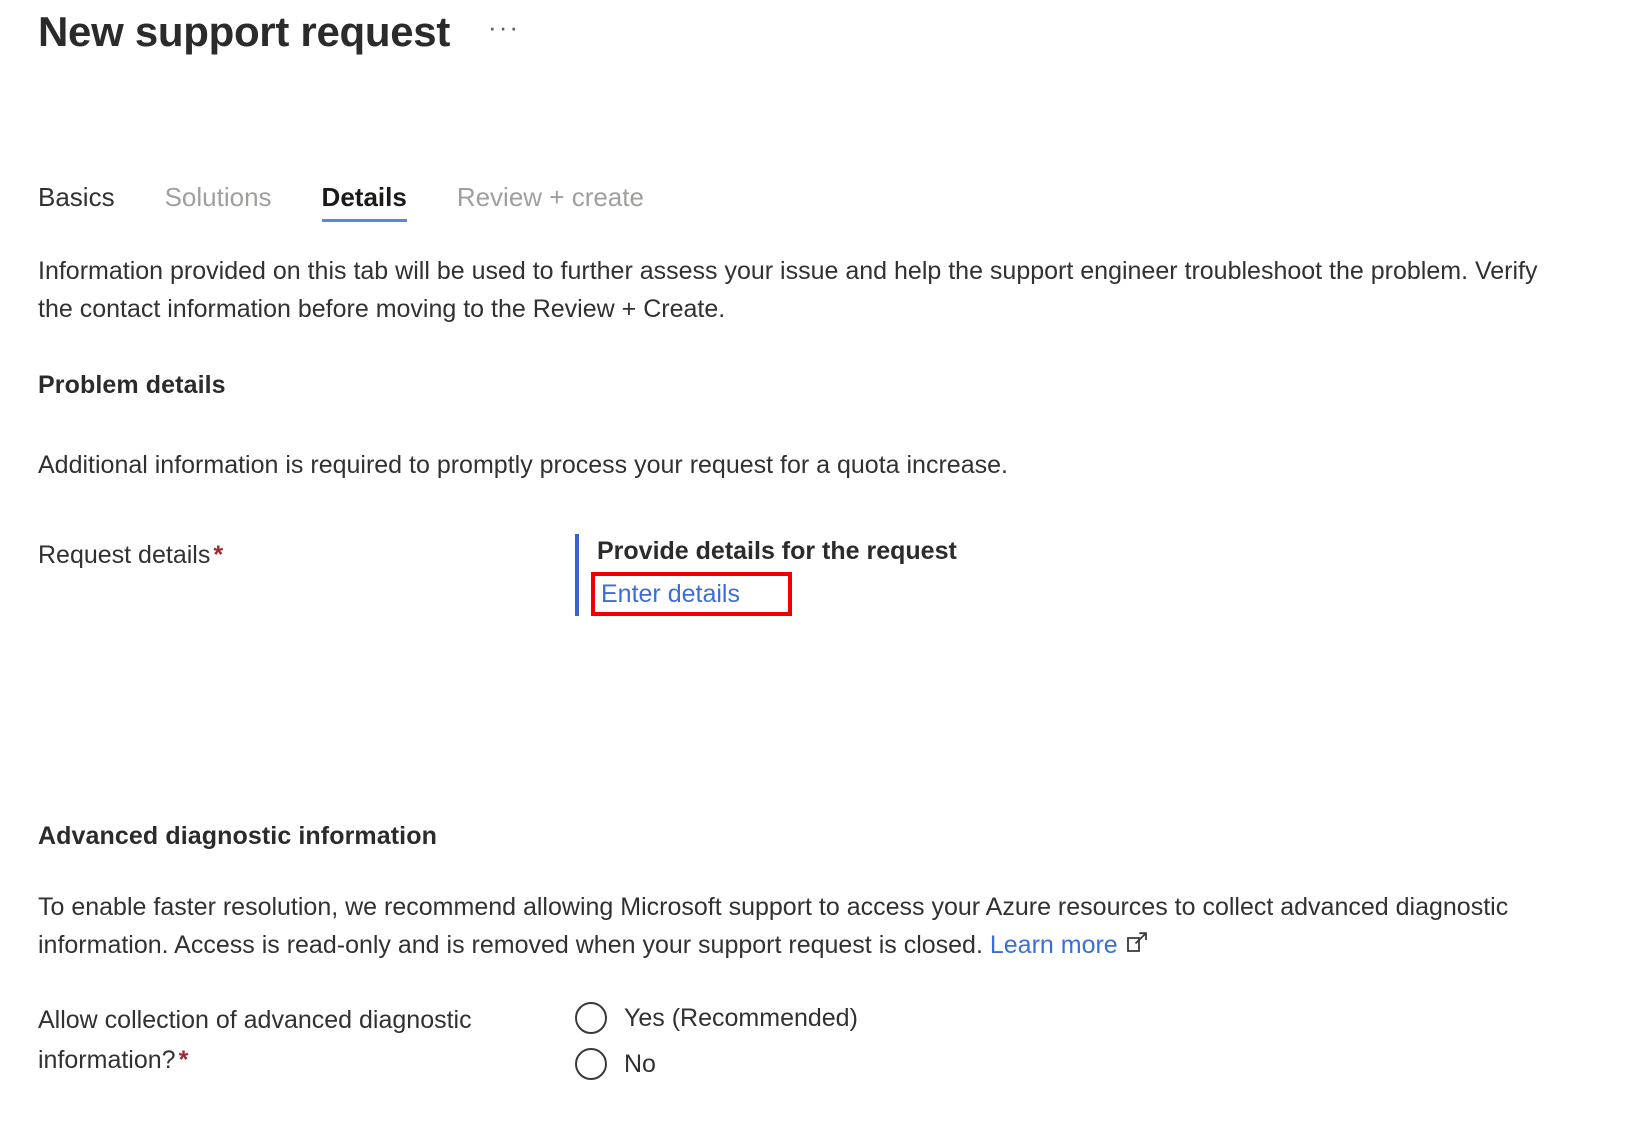 This screenshot has width=1649, height=1146. I want to click on radio-option-no: No, so click(716, 1064).